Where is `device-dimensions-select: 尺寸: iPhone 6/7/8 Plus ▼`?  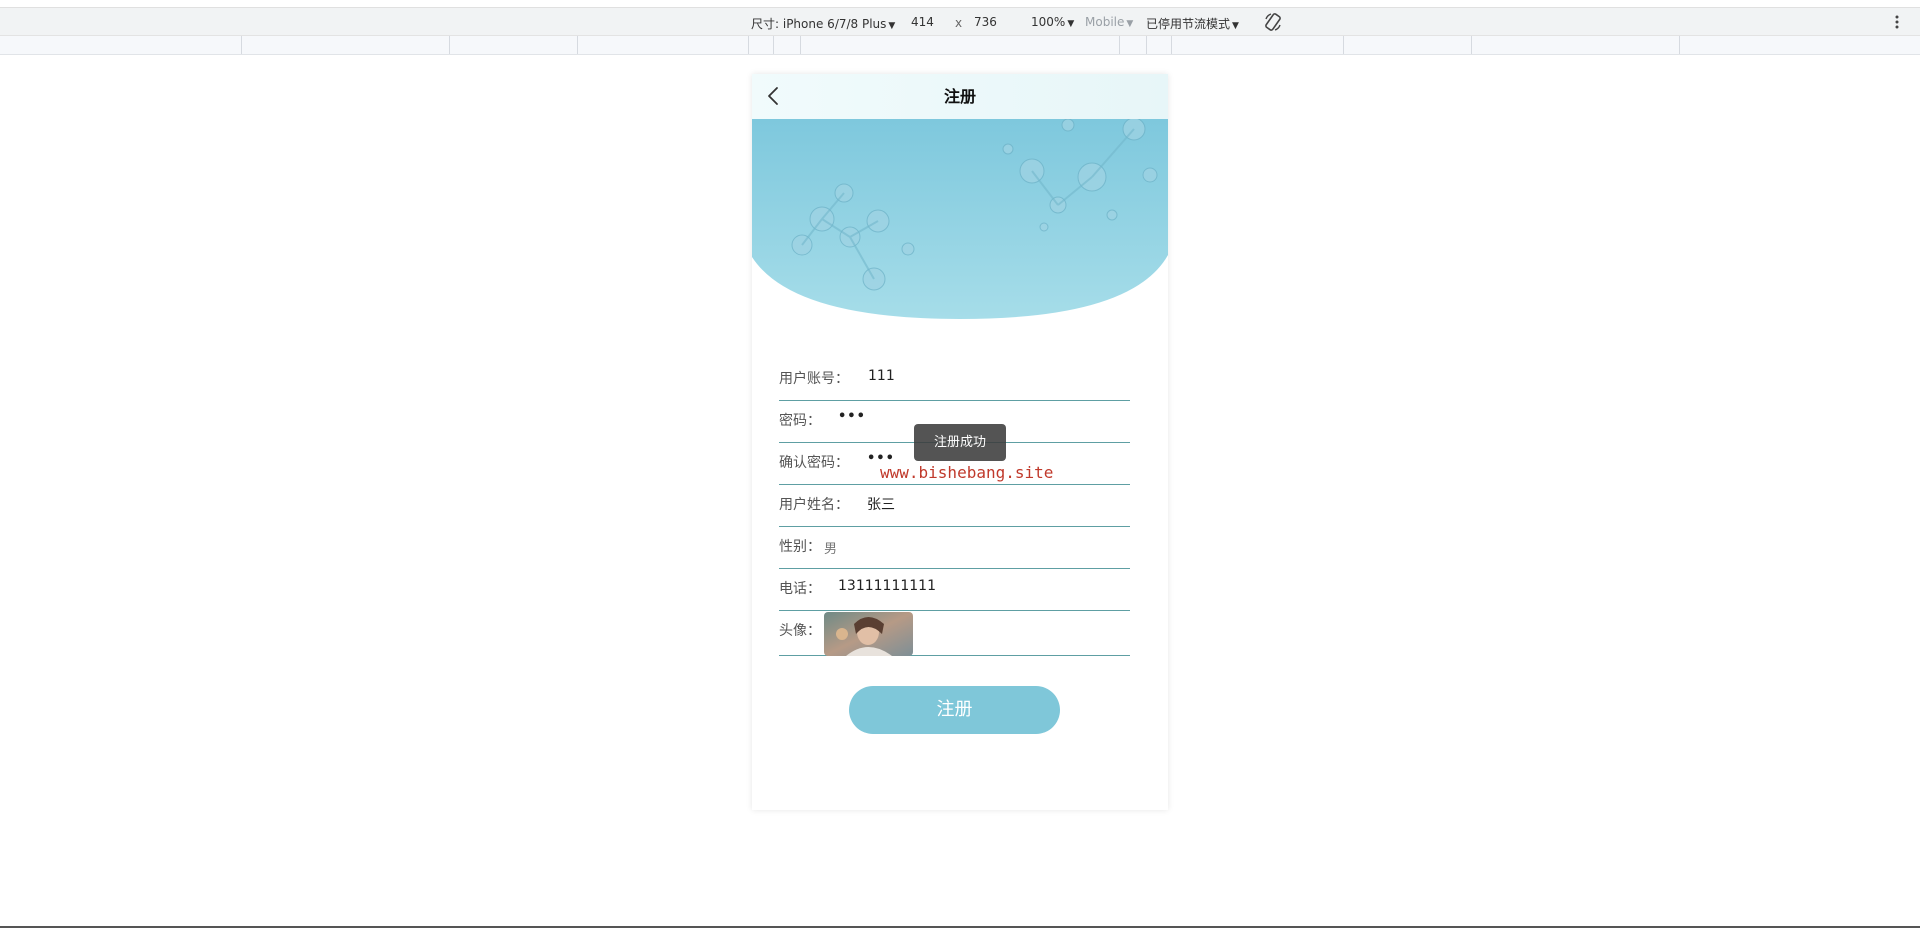
device-dimensions-select: 尺寸: iPhone 6/7/8 Plus ▼ is located at coordinates (823, 23).